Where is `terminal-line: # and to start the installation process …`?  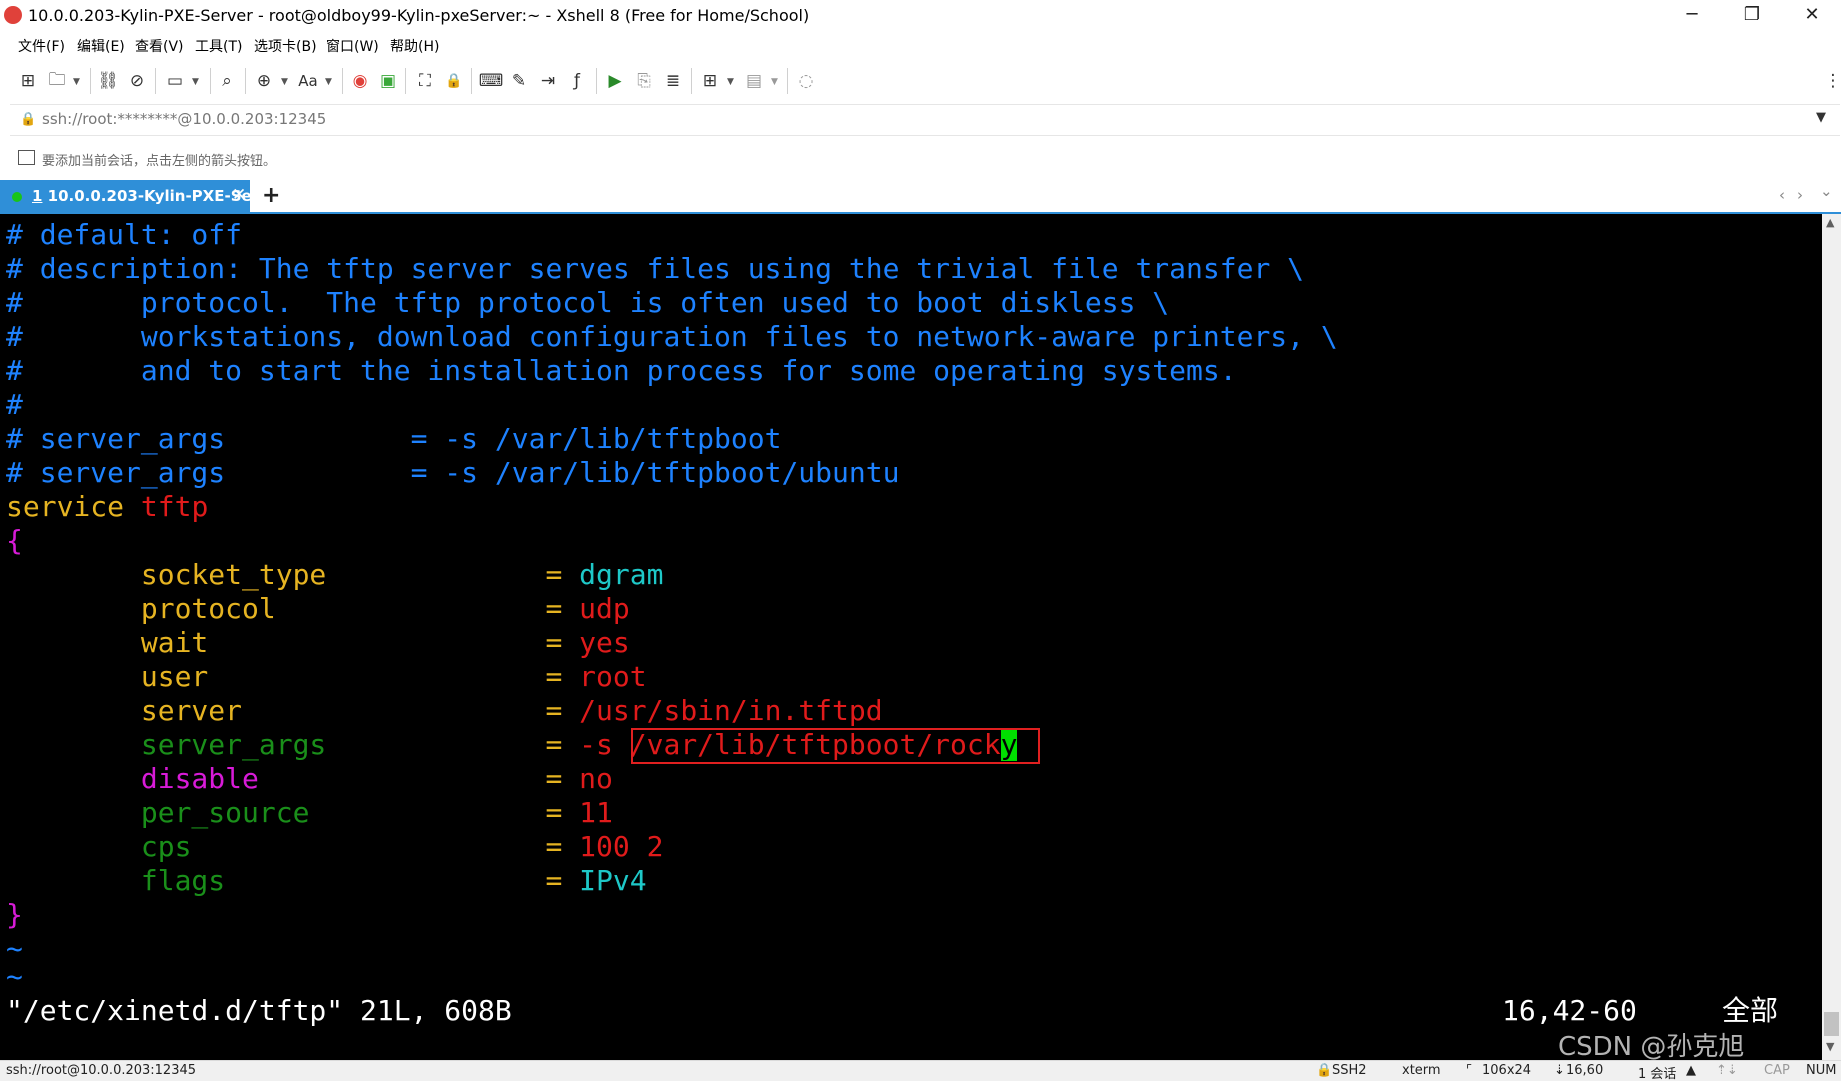
terminal-line: # and to start the installation process … is located at coordinates (621, 370).